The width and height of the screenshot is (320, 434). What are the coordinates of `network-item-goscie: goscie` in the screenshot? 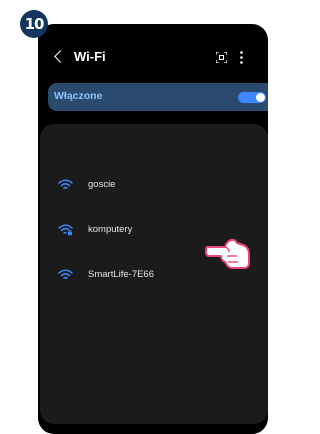 It's located at (154, 186).